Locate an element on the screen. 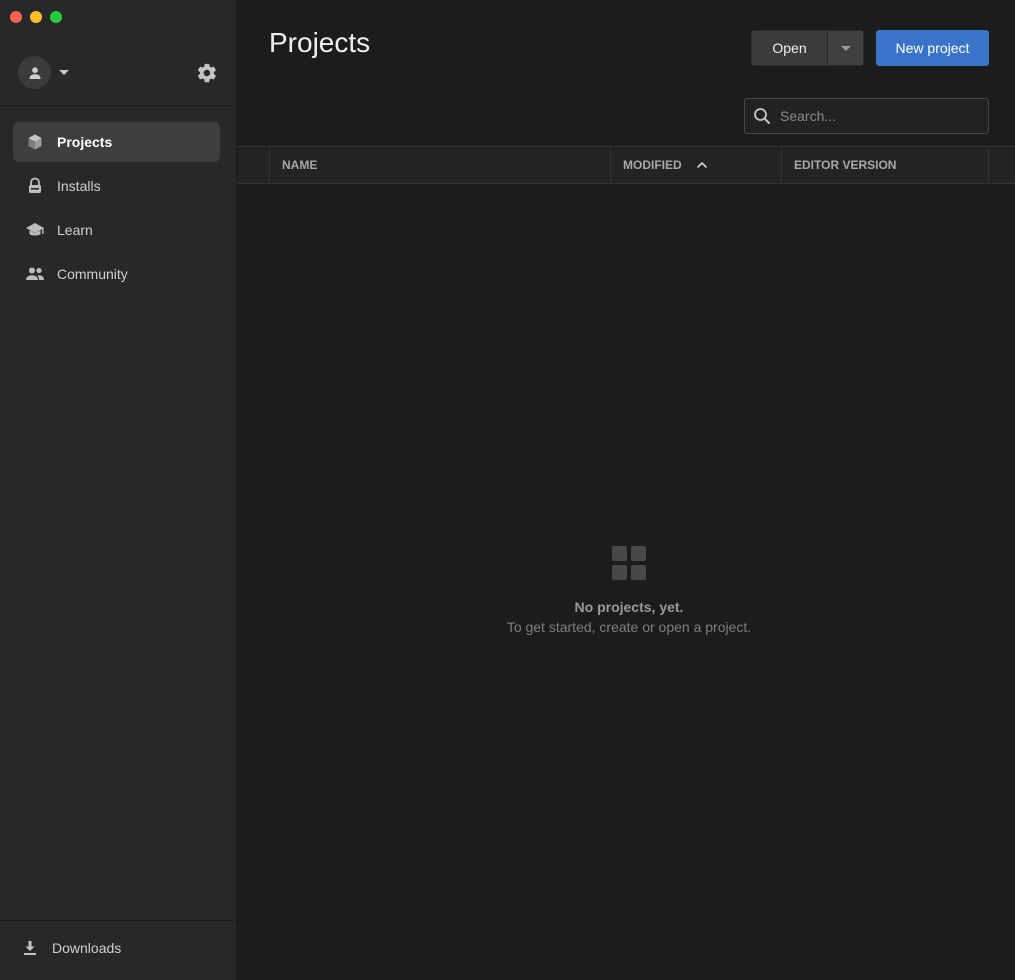 This screenshot has width=1015, height=980. column-header-label: MODIFIED is located at coordinates (652, 165).